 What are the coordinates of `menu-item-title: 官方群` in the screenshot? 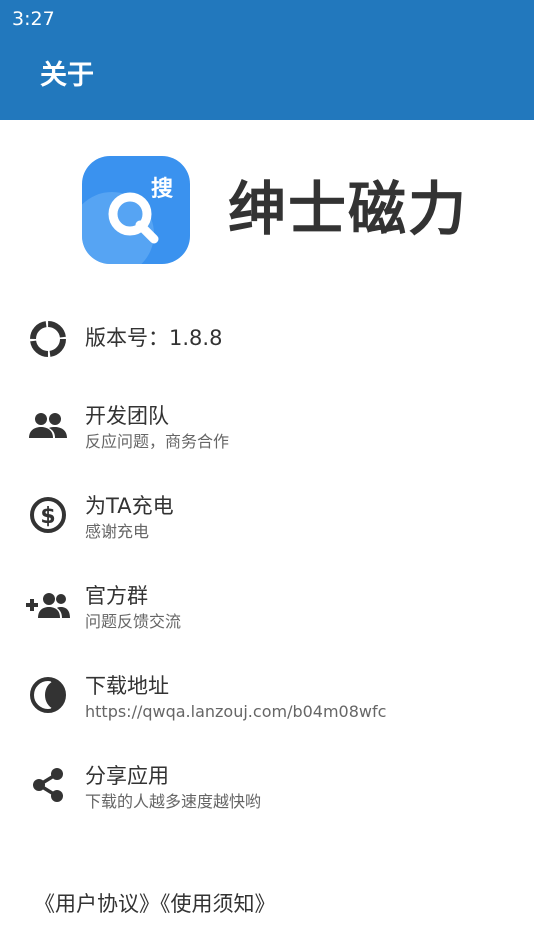 It's located at (116, 596).